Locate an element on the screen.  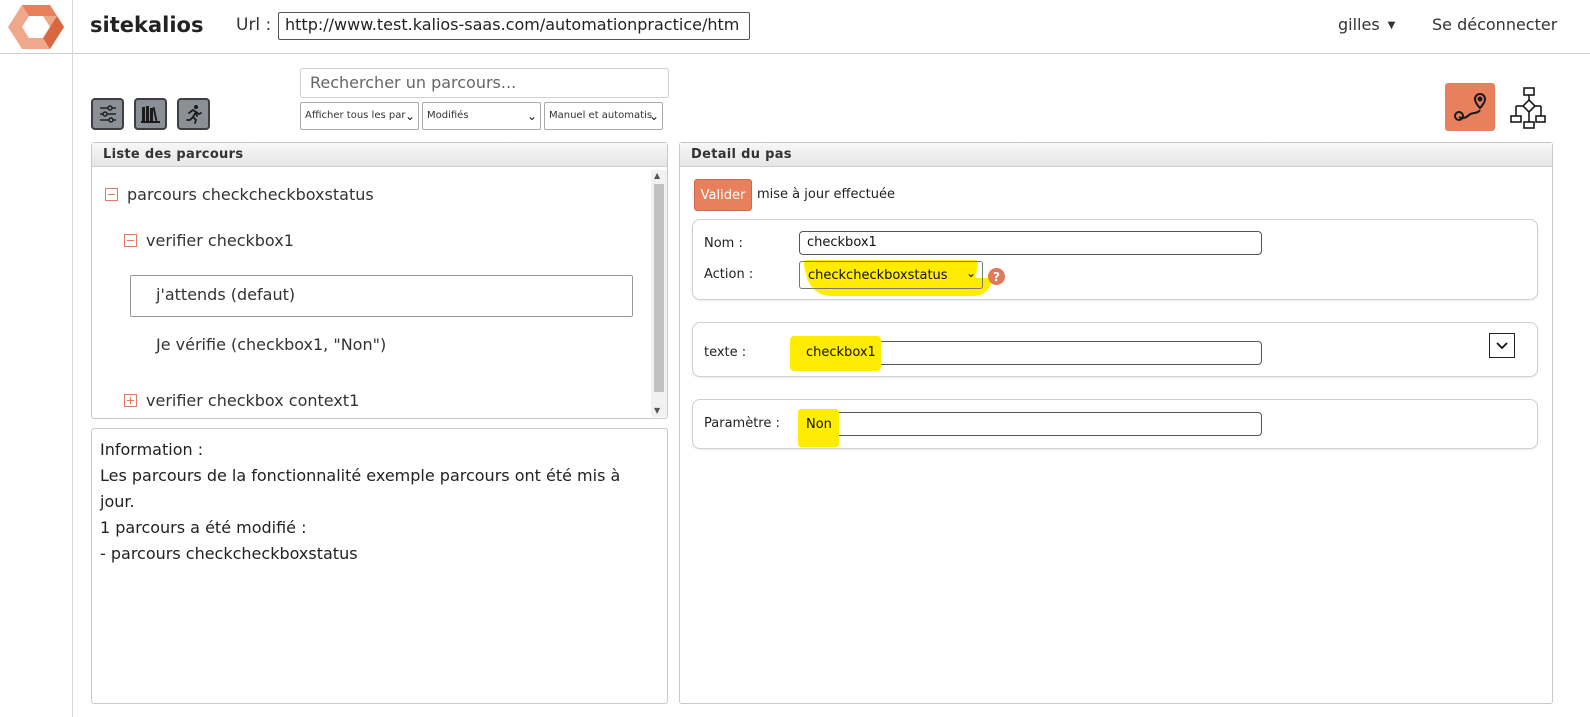
url-label: Url : is located at coordinates (254, 25).